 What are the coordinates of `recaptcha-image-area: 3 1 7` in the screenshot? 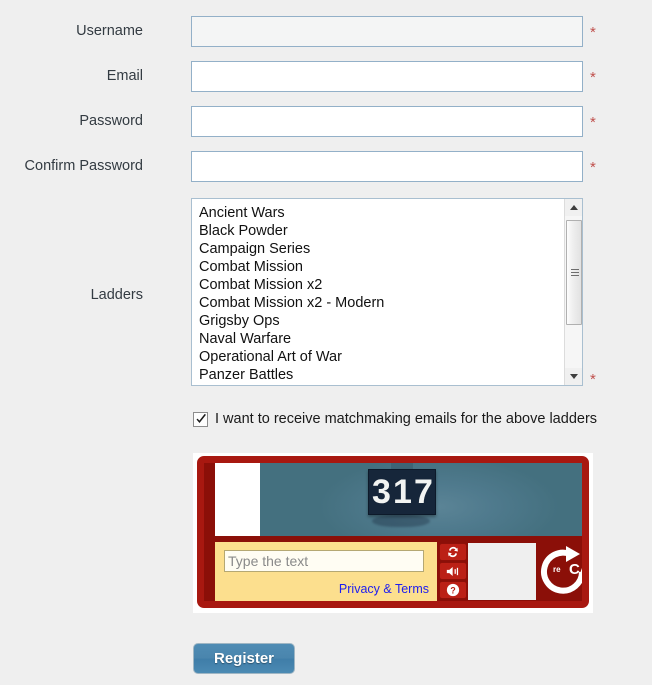 It's located at (398, 499).